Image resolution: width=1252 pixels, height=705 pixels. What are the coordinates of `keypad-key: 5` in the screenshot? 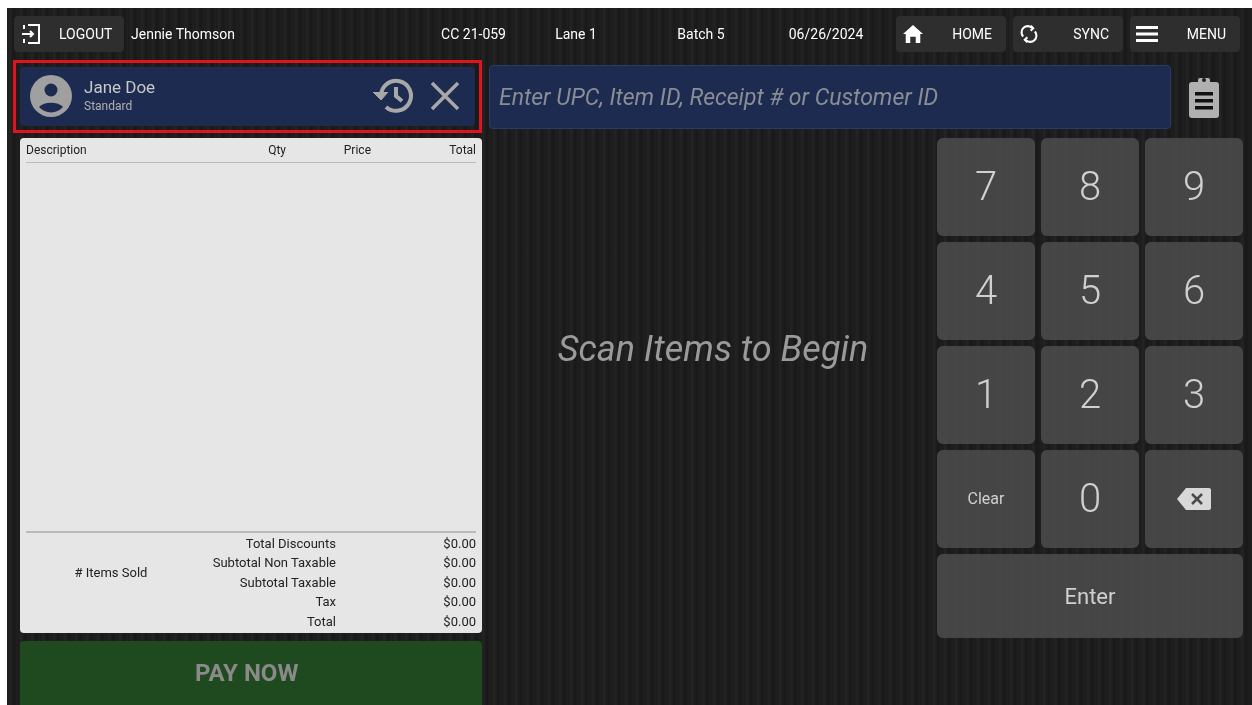 It's located at (1090, 291).